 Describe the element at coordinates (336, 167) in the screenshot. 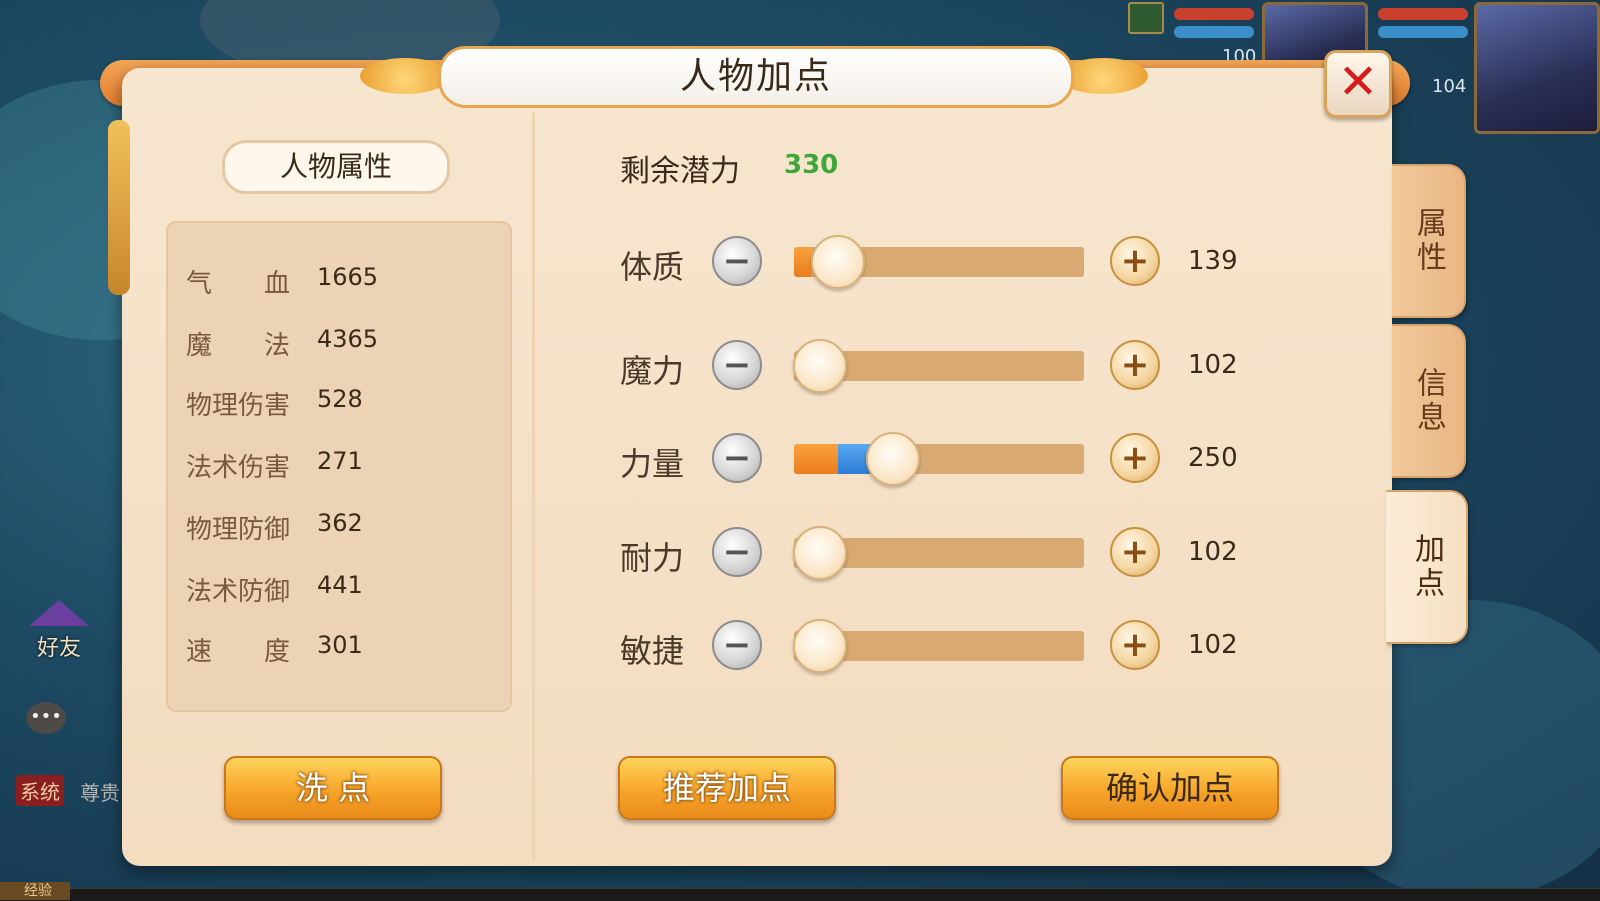

I see `section-title-attributes: 人物属性` at that location.